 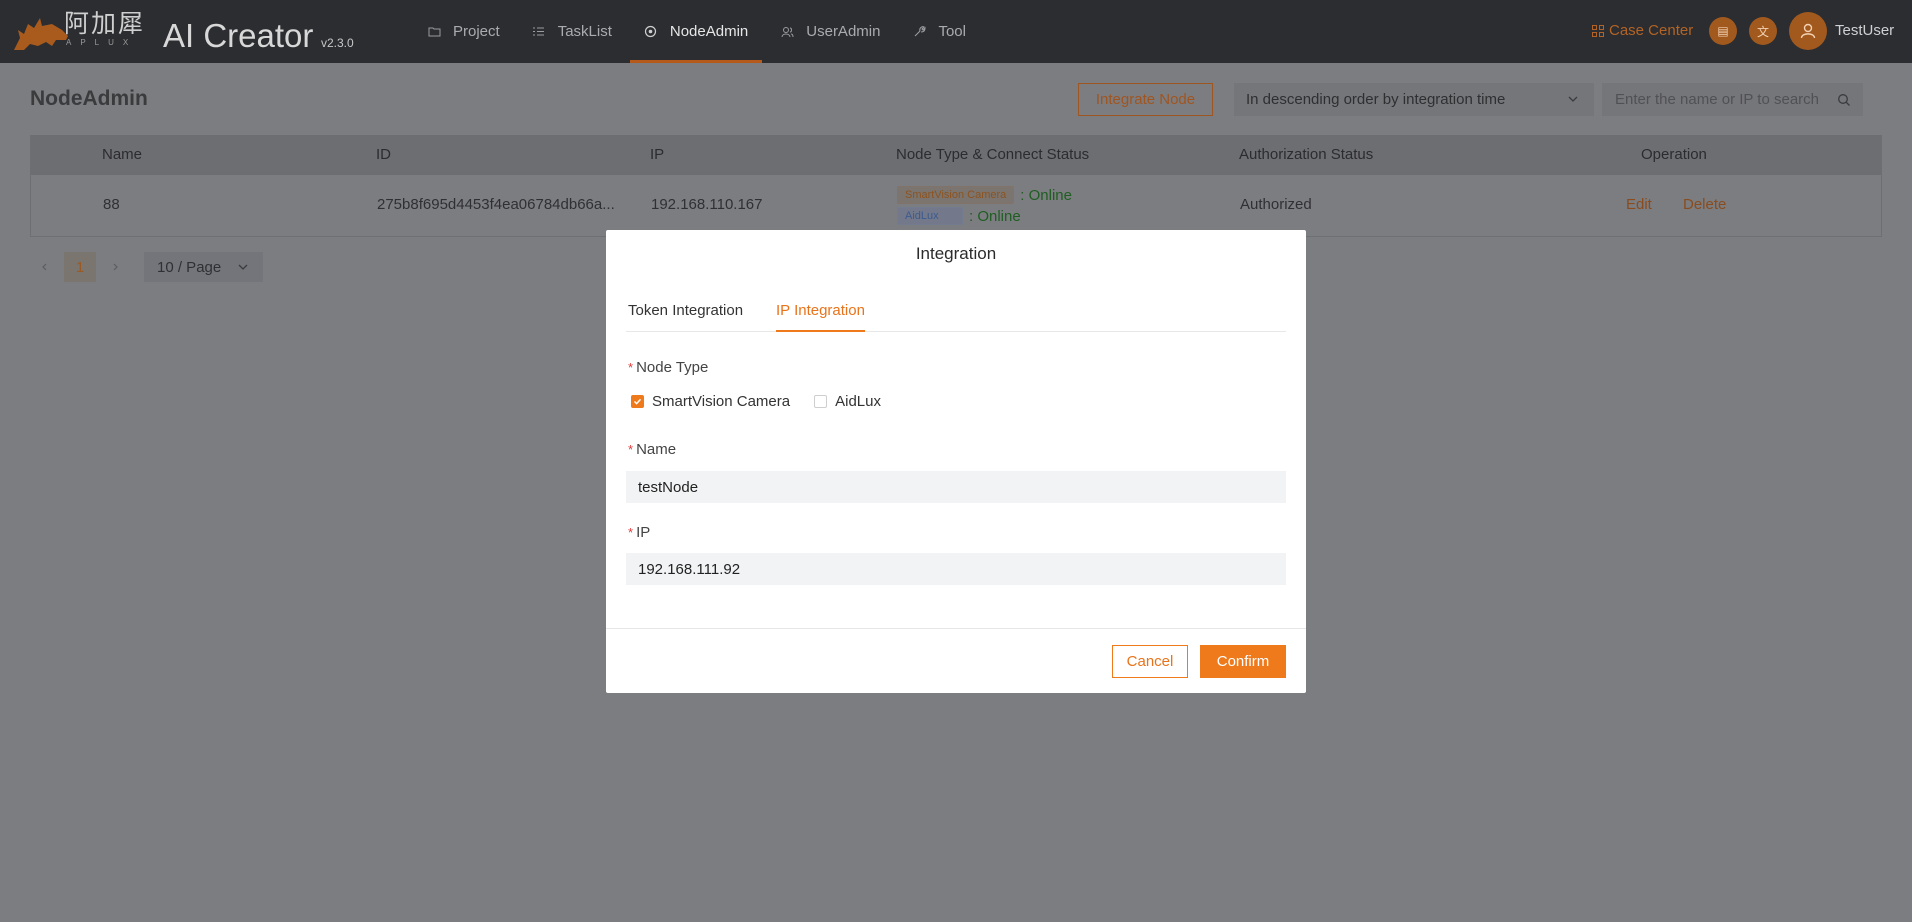 I want to click on language-button: 文, so click(x=1763, y=31).